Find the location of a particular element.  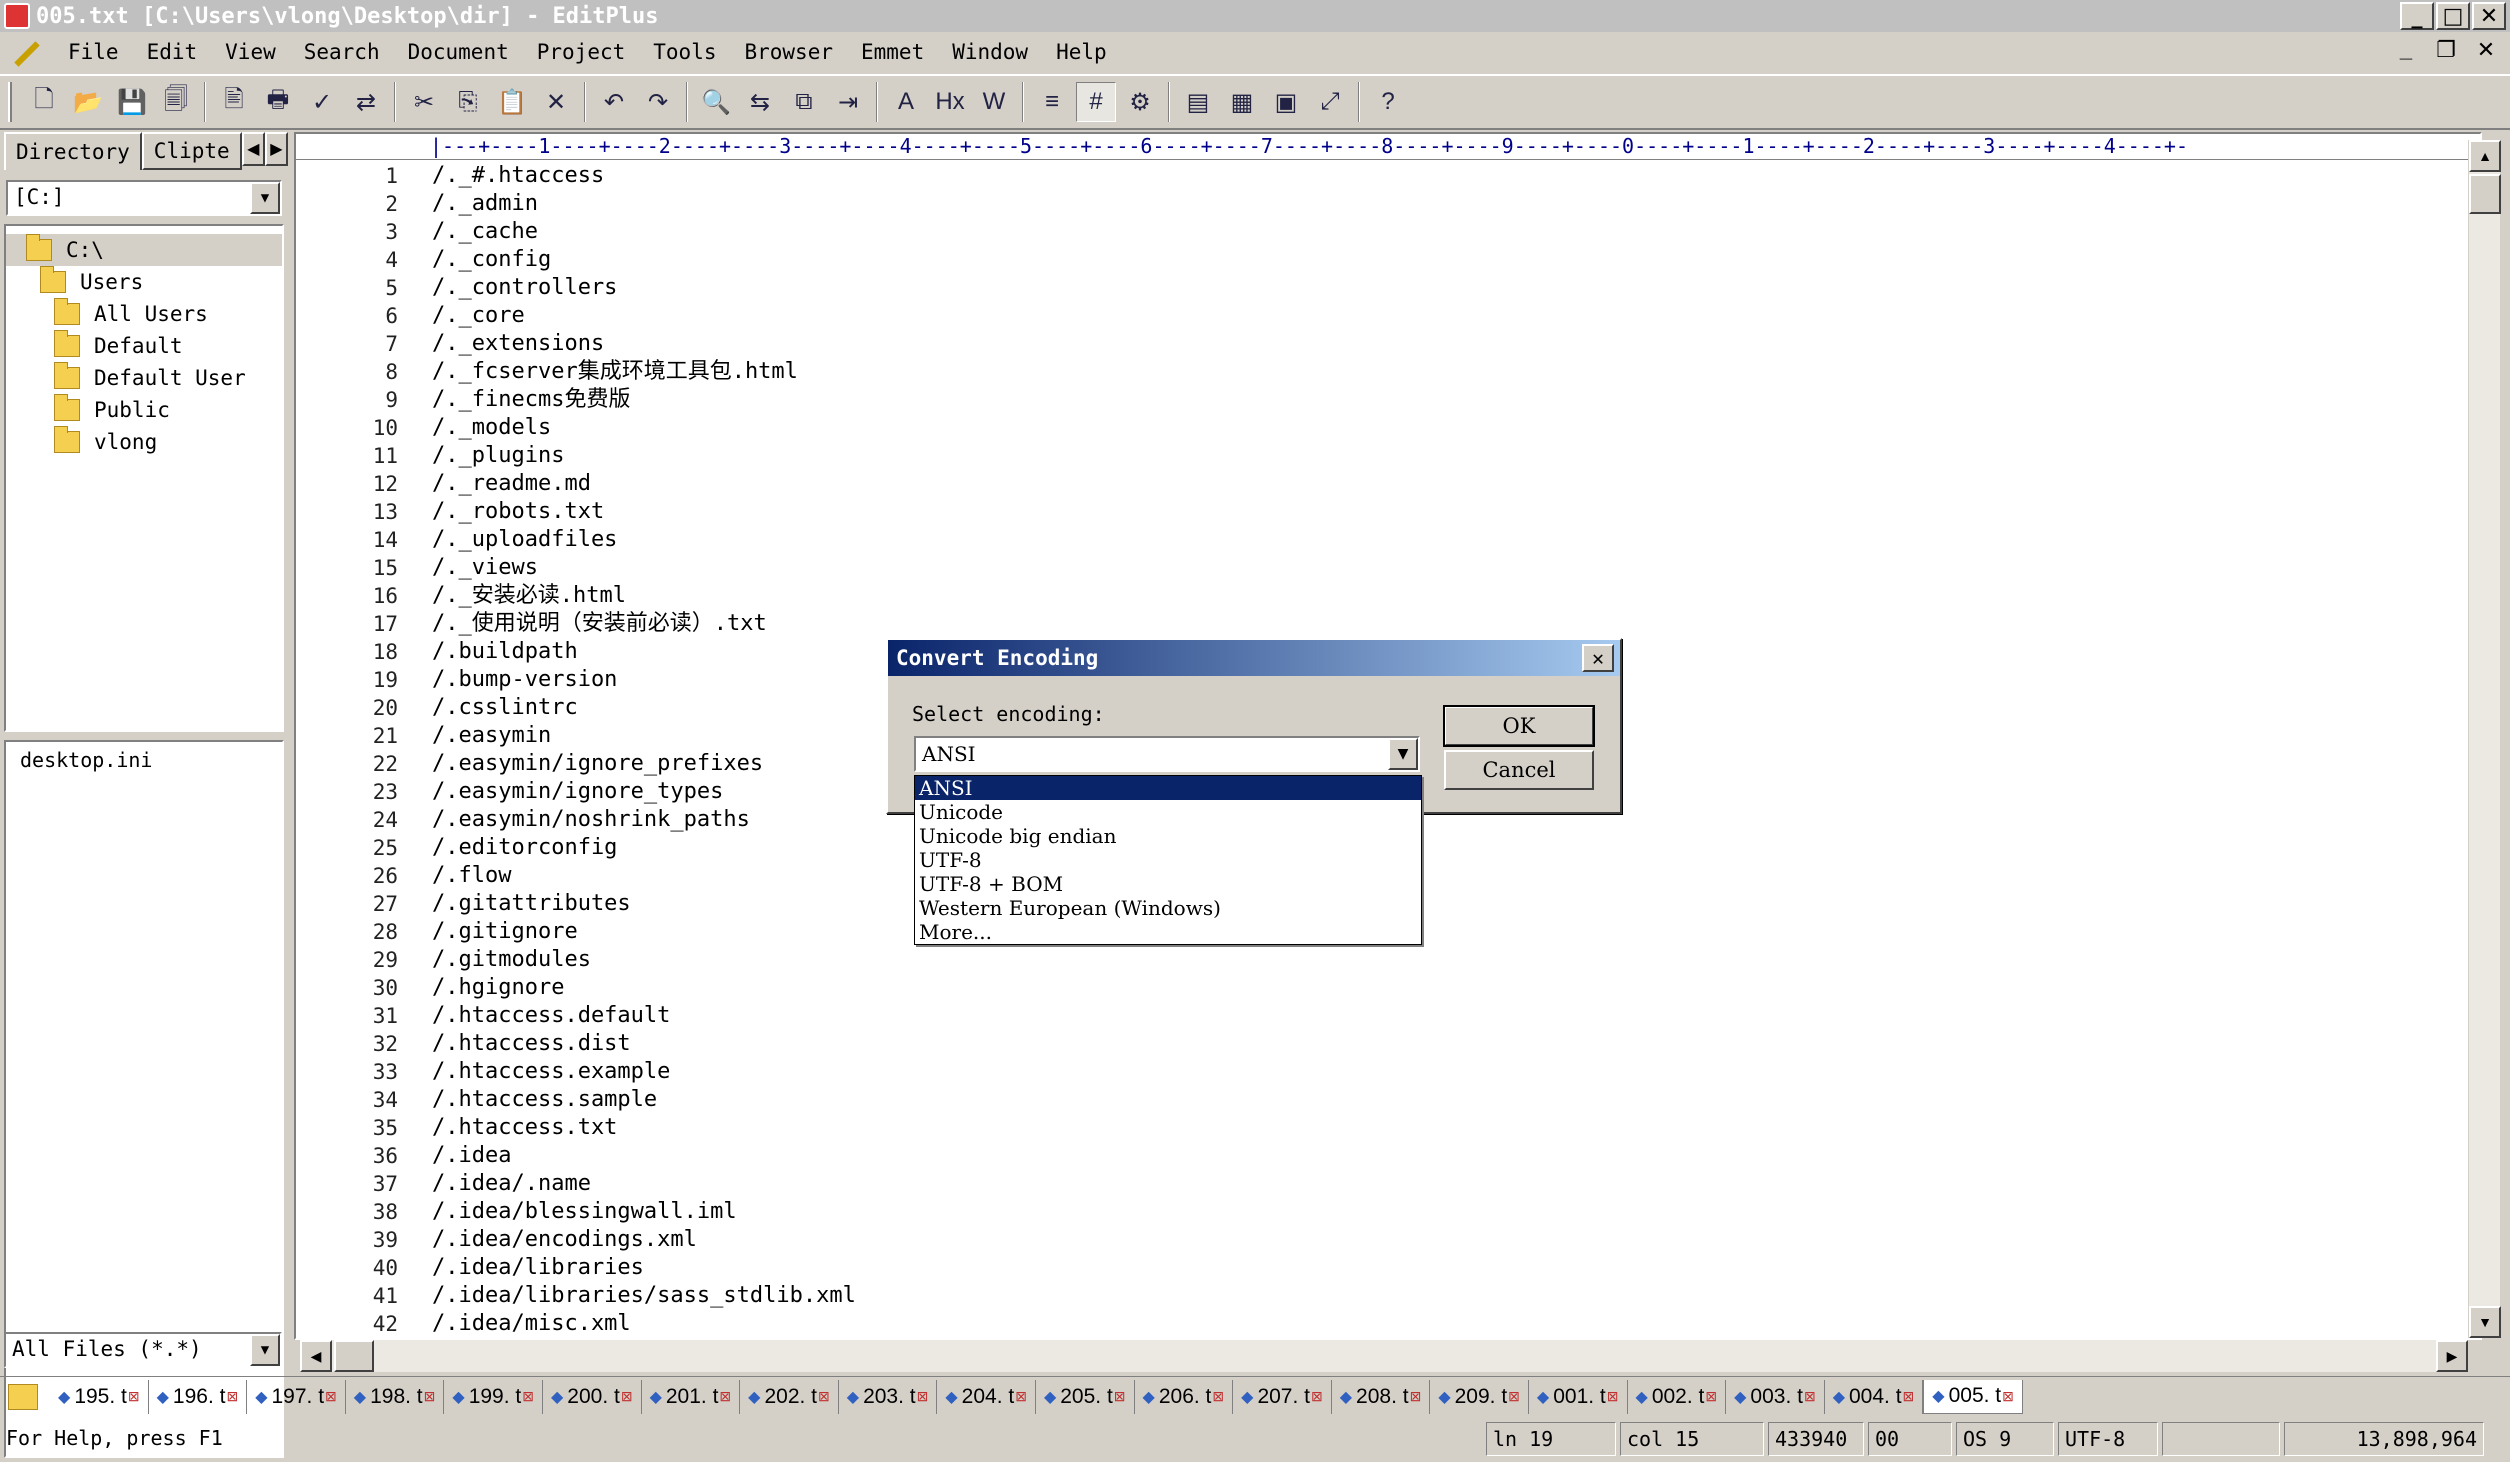

document-tab: ◆ 205. t ⊠ is located at coordinates (1085, 1396).